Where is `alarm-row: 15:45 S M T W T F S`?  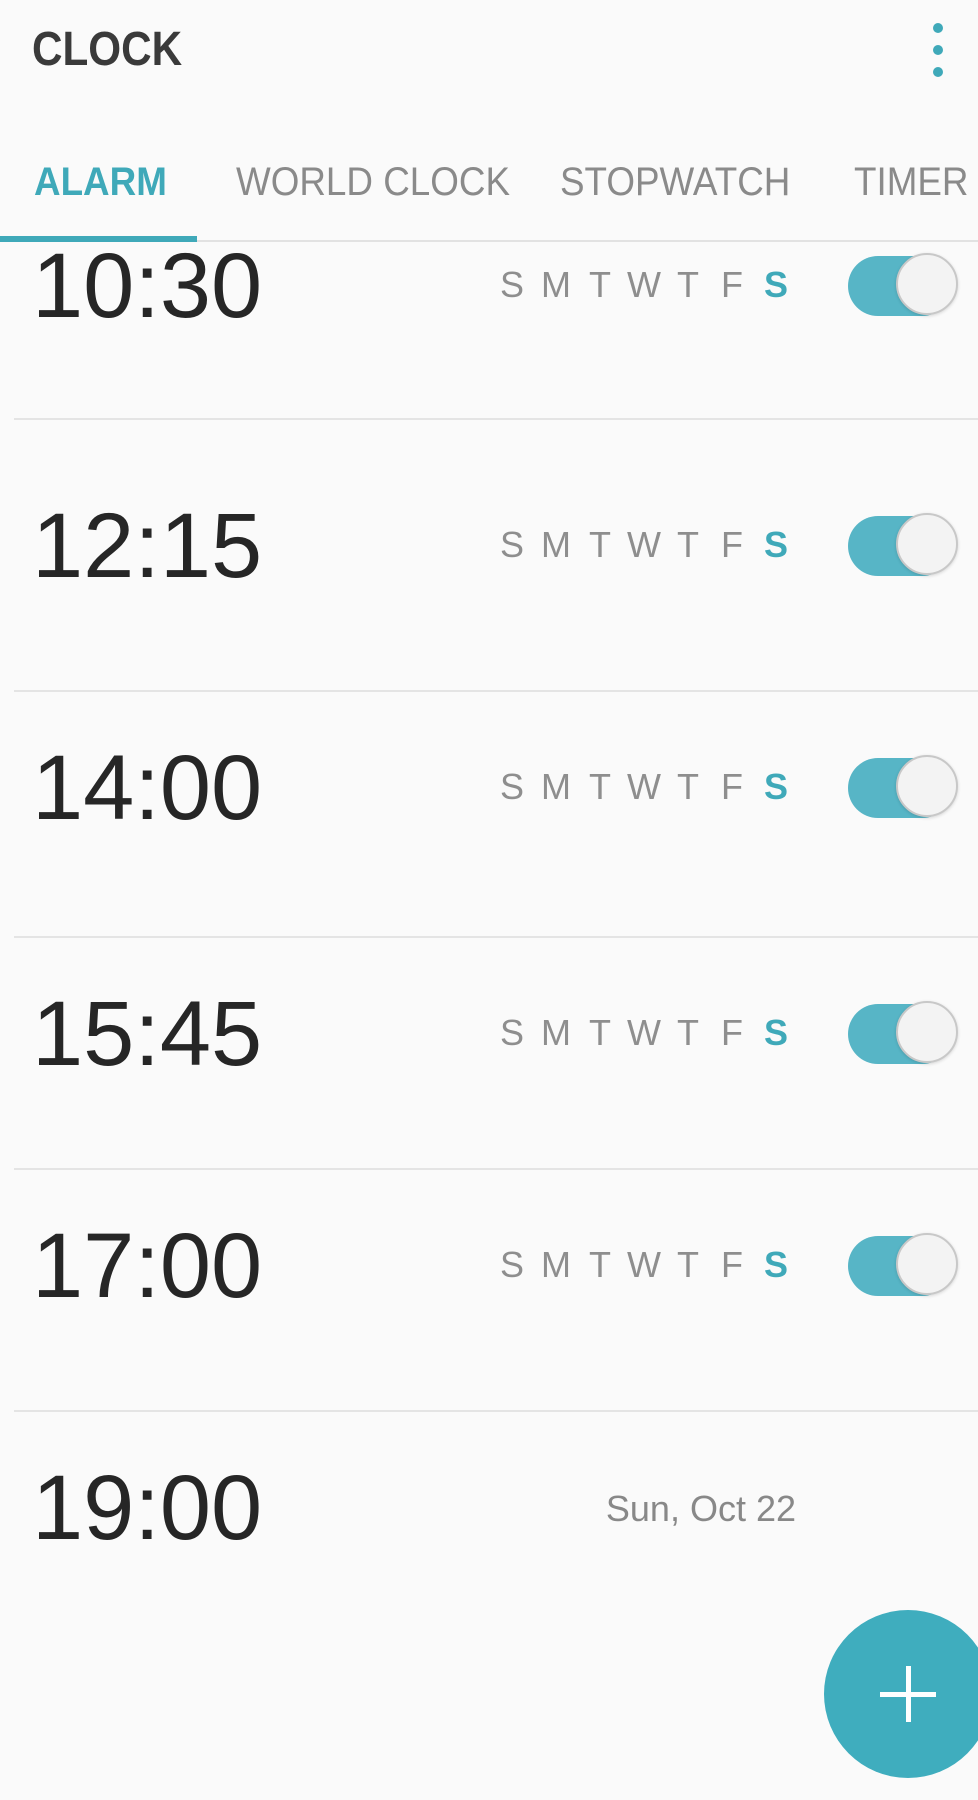 alarm-row: 15:45 S M T W T F S is located at coordinates (489, 1054).